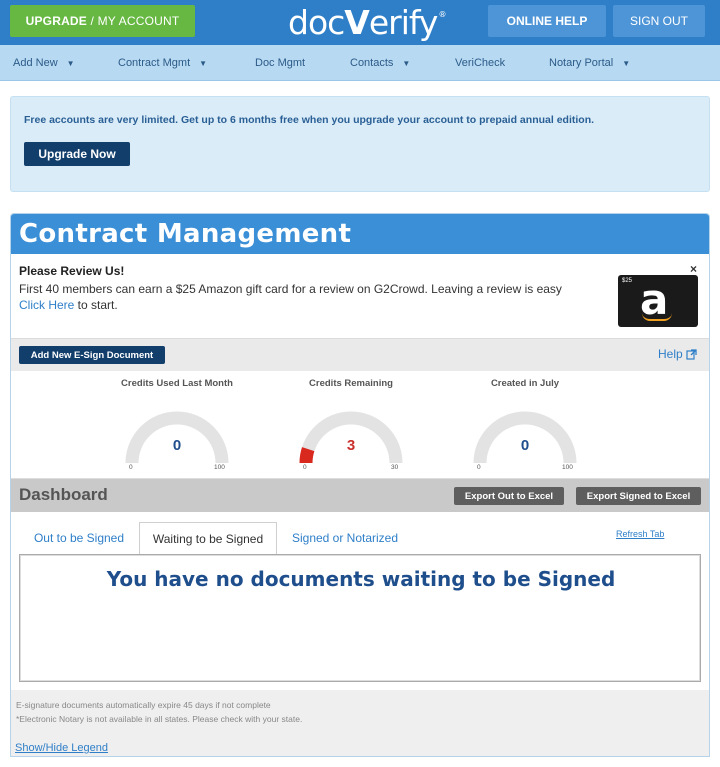 The height and width of the screenshot is (767, 720). Describe the element at coordinates (657, 317) in the screenshot. I see `amazon-smile-icon` at that location.